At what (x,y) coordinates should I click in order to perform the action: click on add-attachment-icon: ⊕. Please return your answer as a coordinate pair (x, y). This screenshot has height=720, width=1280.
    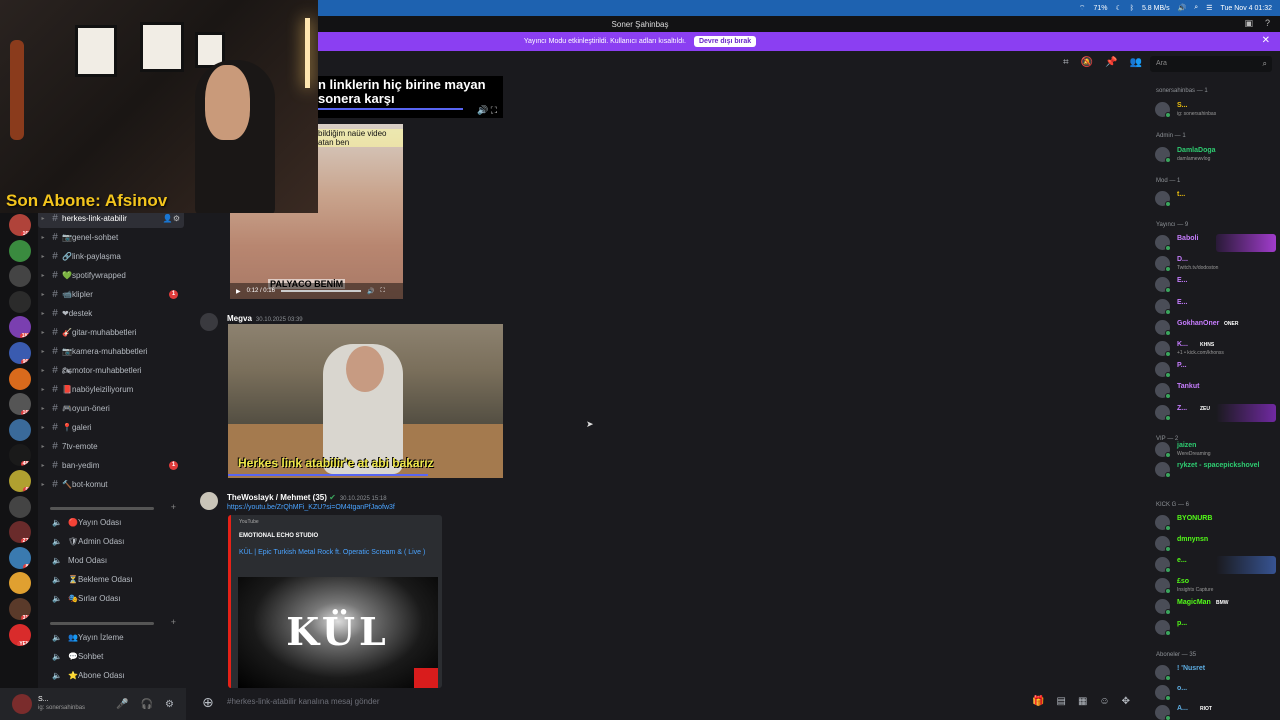
    Looking at the image, I should click on (208, 702).